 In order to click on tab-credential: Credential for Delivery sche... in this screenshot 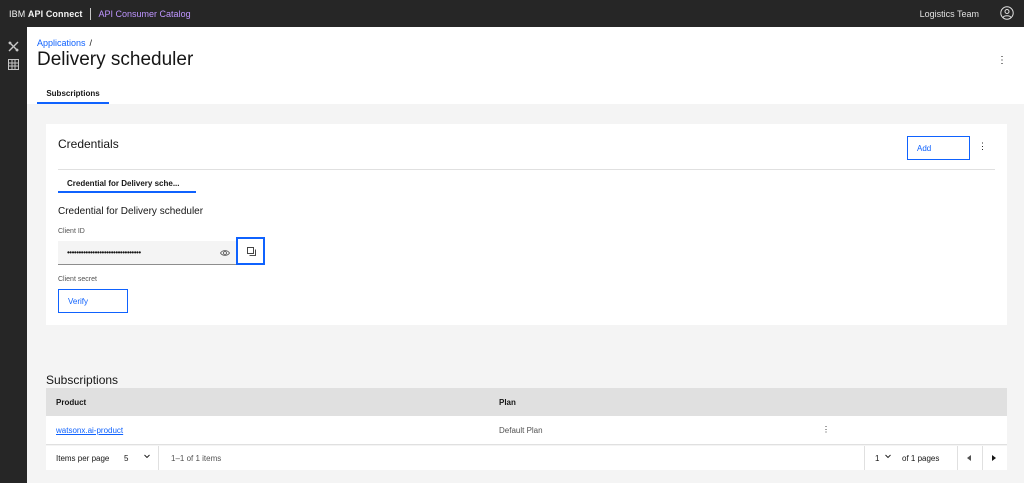, I will do `click(127, 183)`.